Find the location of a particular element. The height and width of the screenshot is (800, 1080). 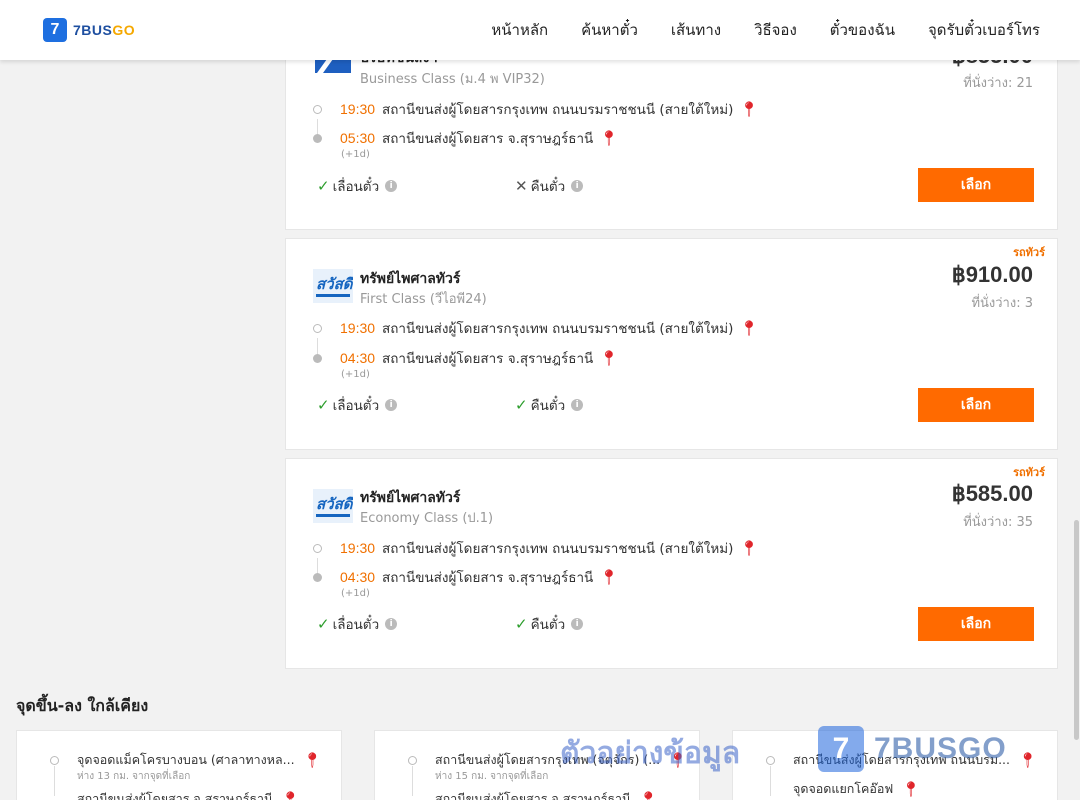

seats-available: ที่นั่งว่าง: 3 is located at coordinates (1002, 303).